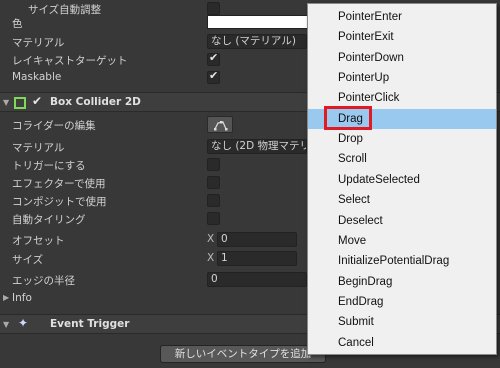  Describe the element at coordinates (213, 58) in the screenshot. I see `raycast-target-checkbox` at that location.